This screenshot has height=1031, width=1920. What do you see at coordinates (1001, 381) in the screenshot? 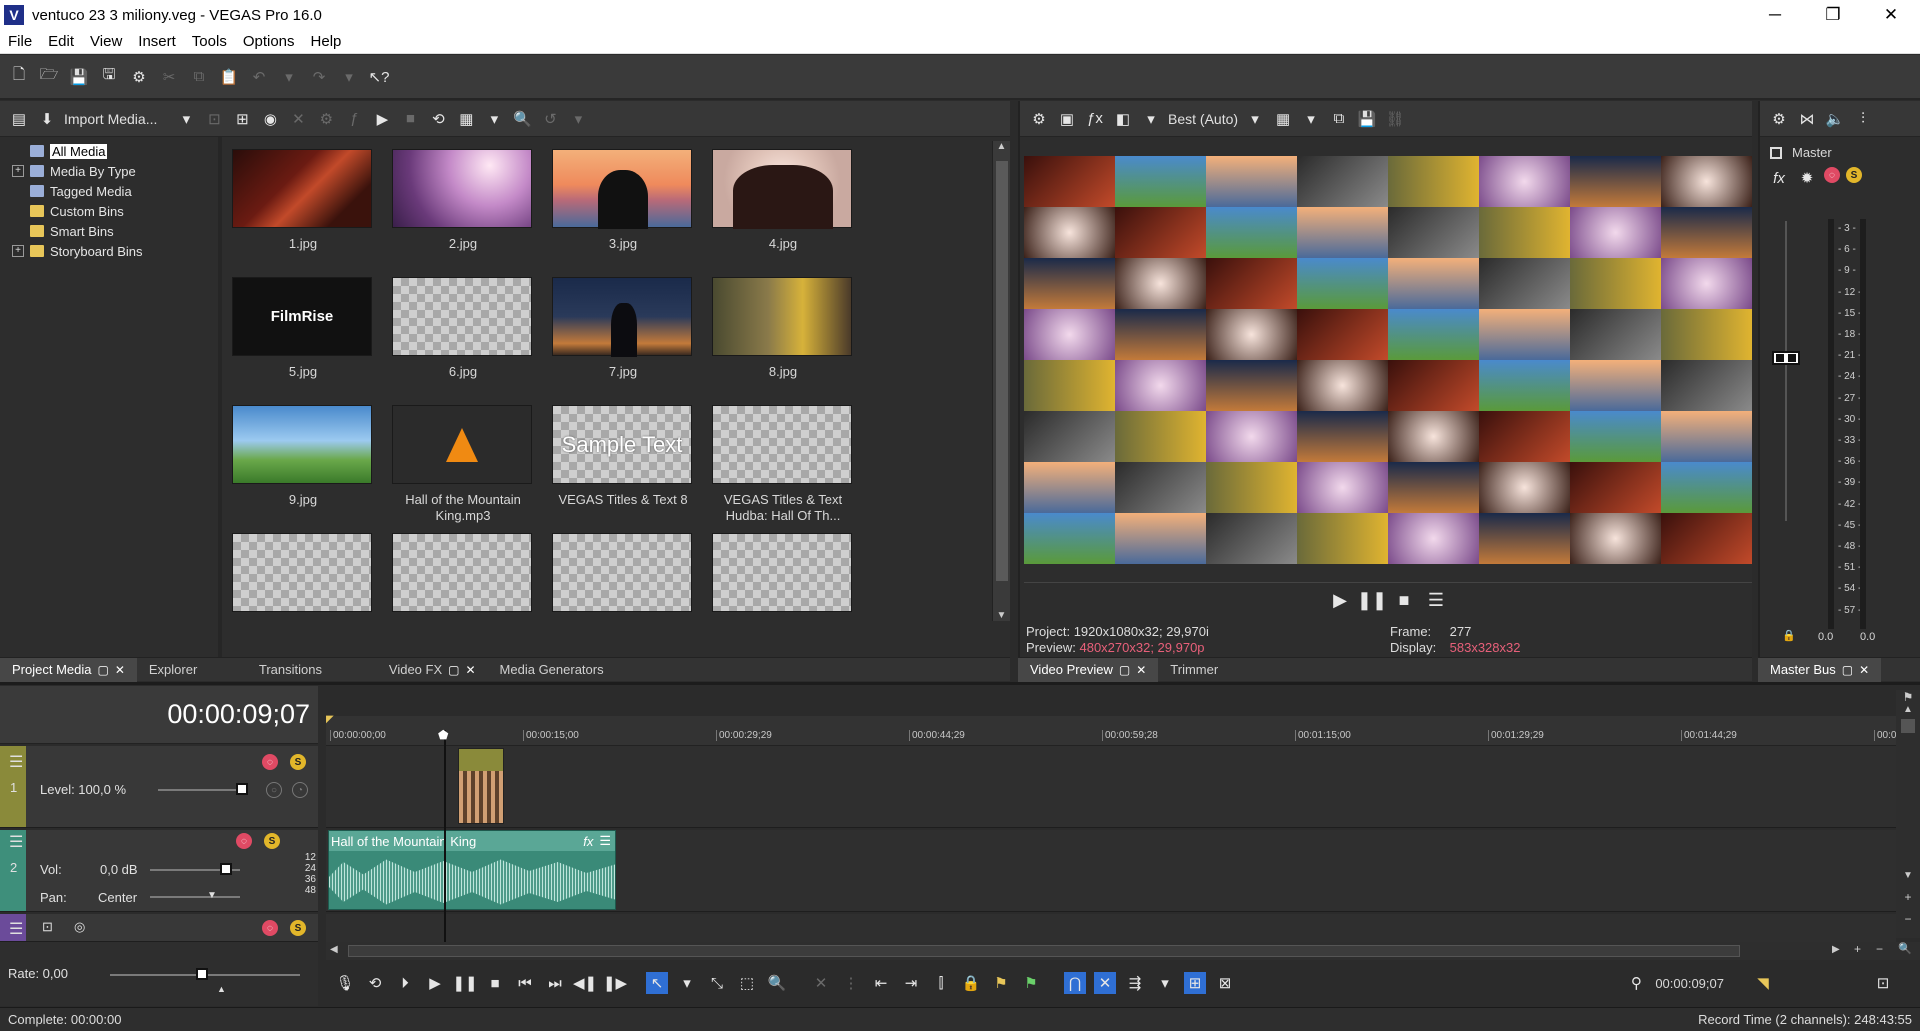
I see `media-vertical-scrollbar: ▲ ▼` at bounding box center [1001, 381].